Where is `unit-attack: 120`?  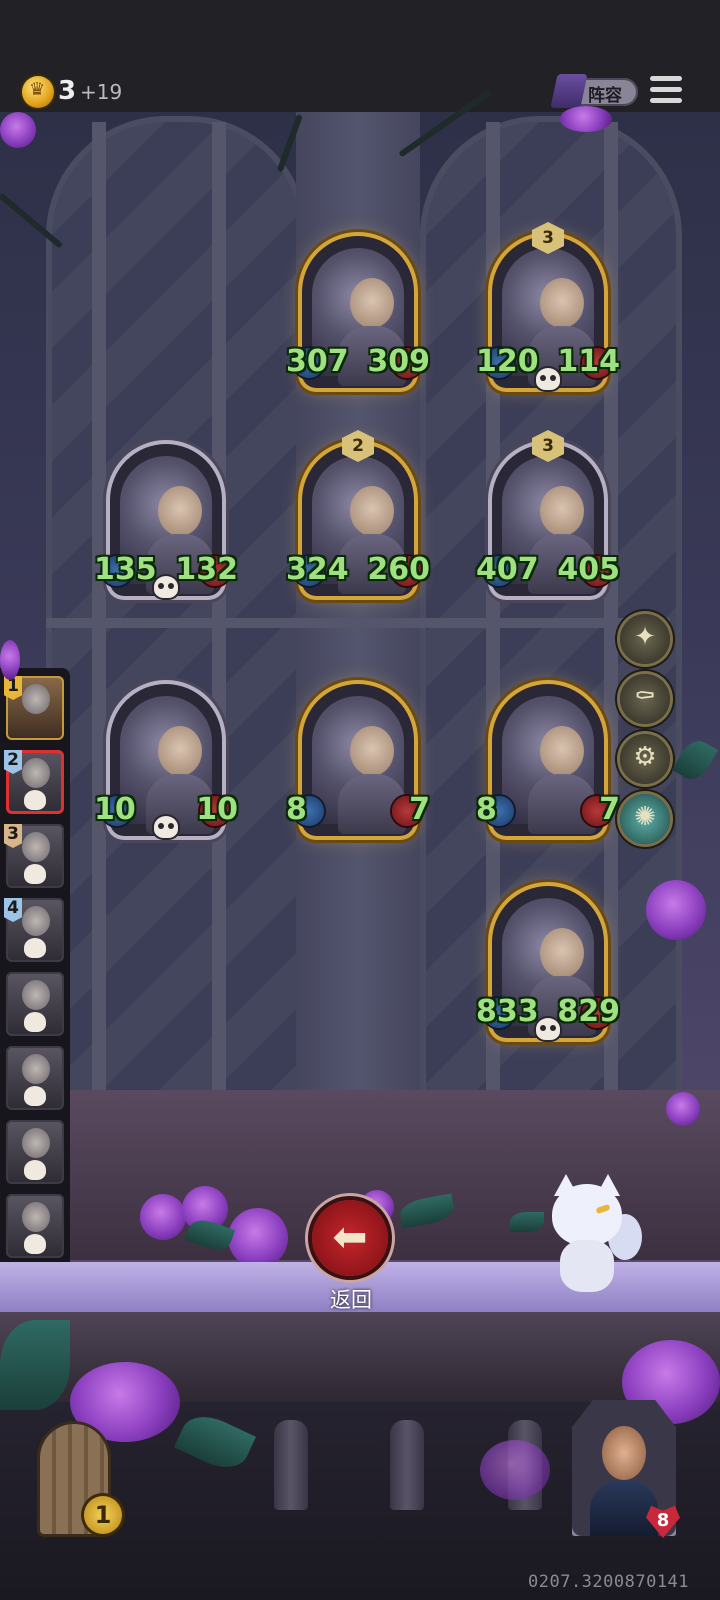
unit-attack: 120 is located at coordinates (507, 361).